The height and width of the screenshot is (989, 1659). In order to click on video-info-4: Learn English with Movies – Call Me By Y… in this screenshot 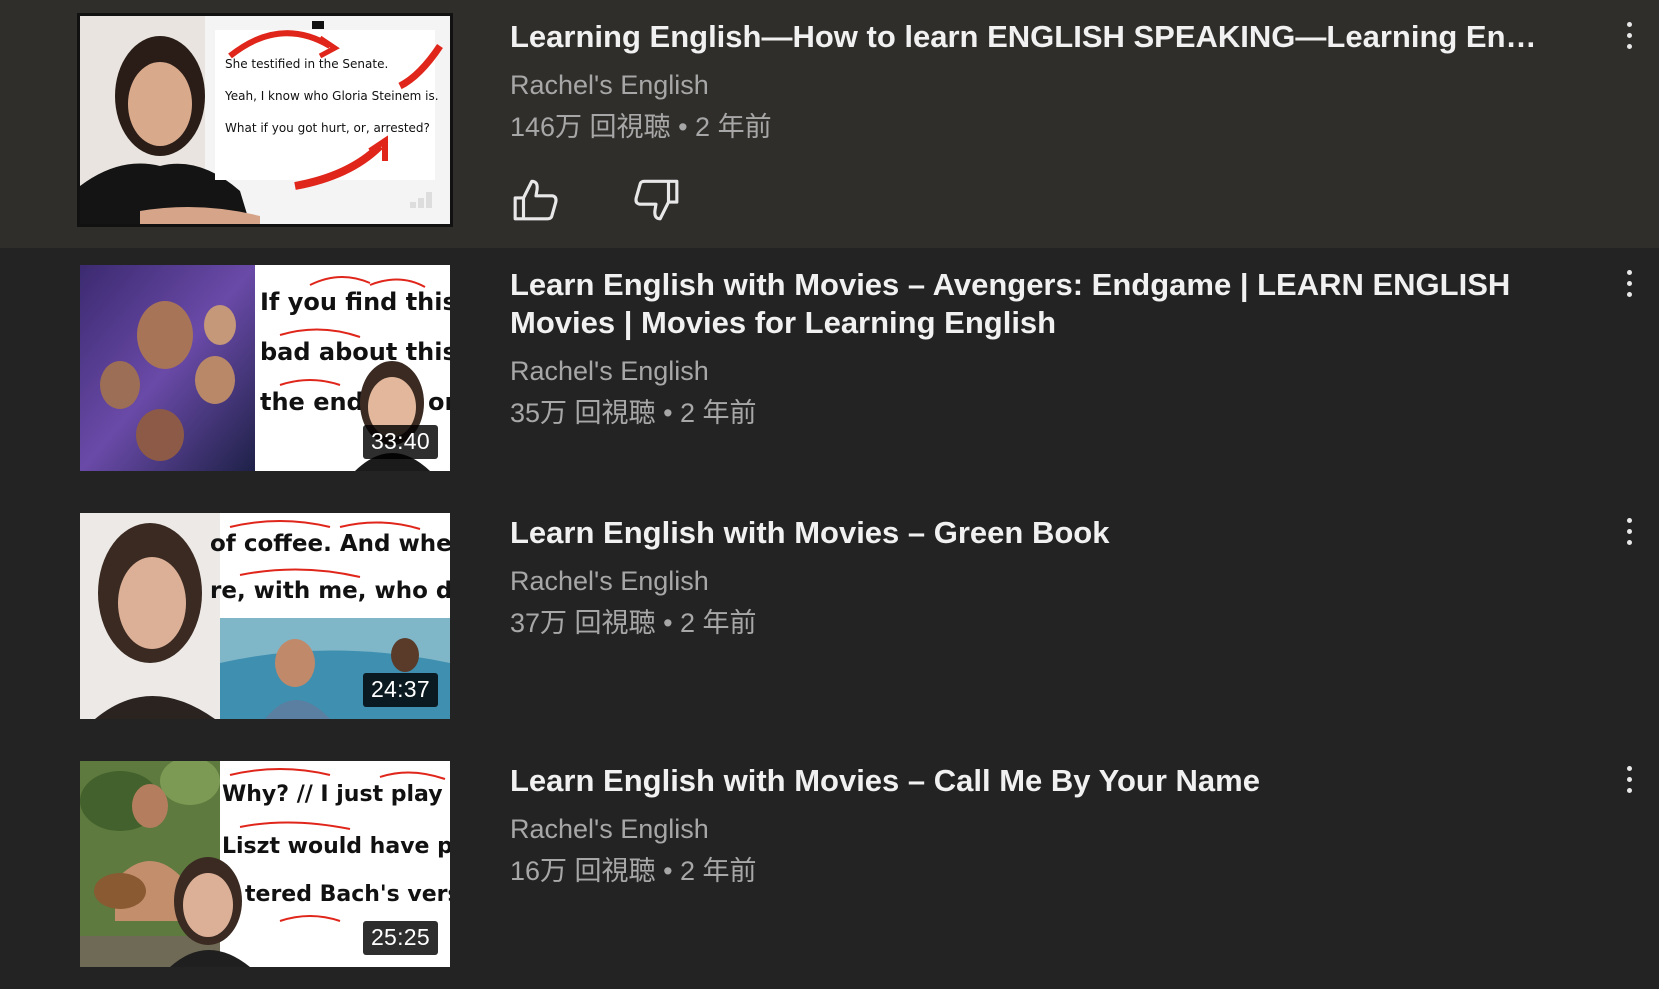, I will do `click(1025, 825)`.